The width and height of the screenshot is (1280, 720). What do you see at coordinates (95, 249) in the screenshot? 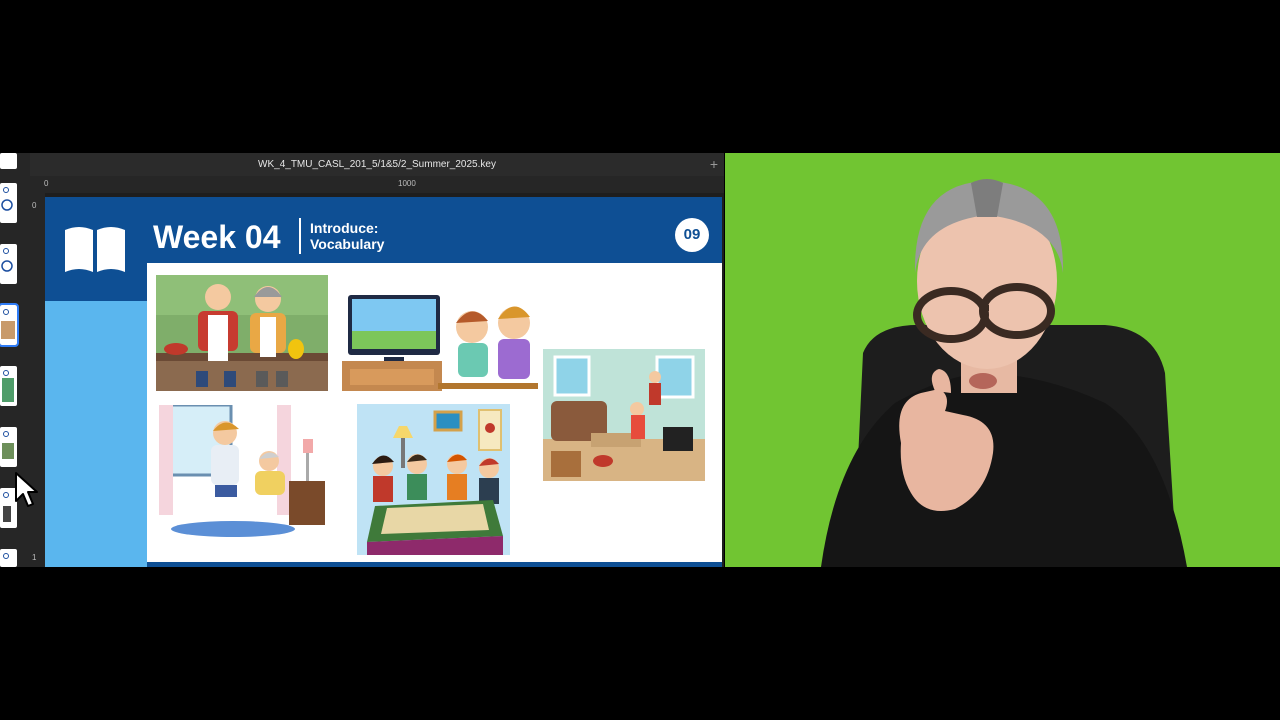
I see `book-icon` at bounding box center [95, 249].